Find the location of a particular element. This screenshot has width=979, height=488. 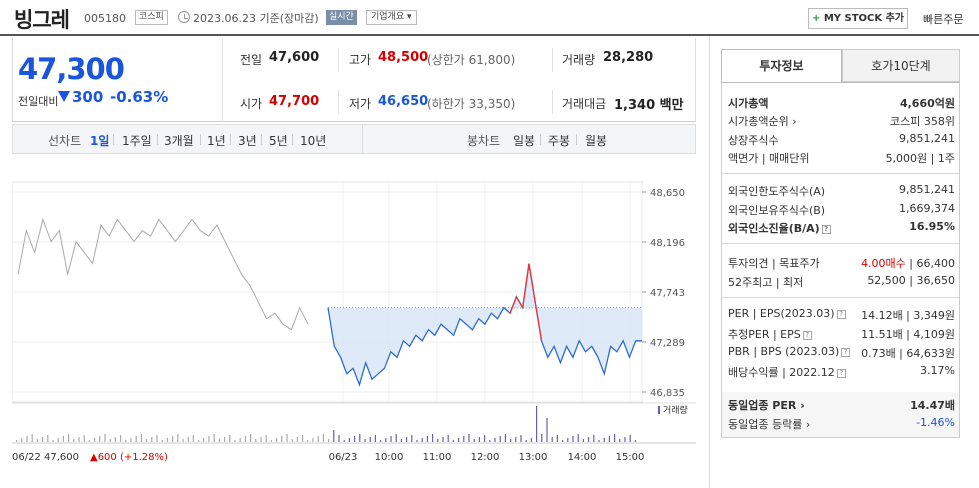

tab-10year: 10년 is located at coordinates (313, 140).